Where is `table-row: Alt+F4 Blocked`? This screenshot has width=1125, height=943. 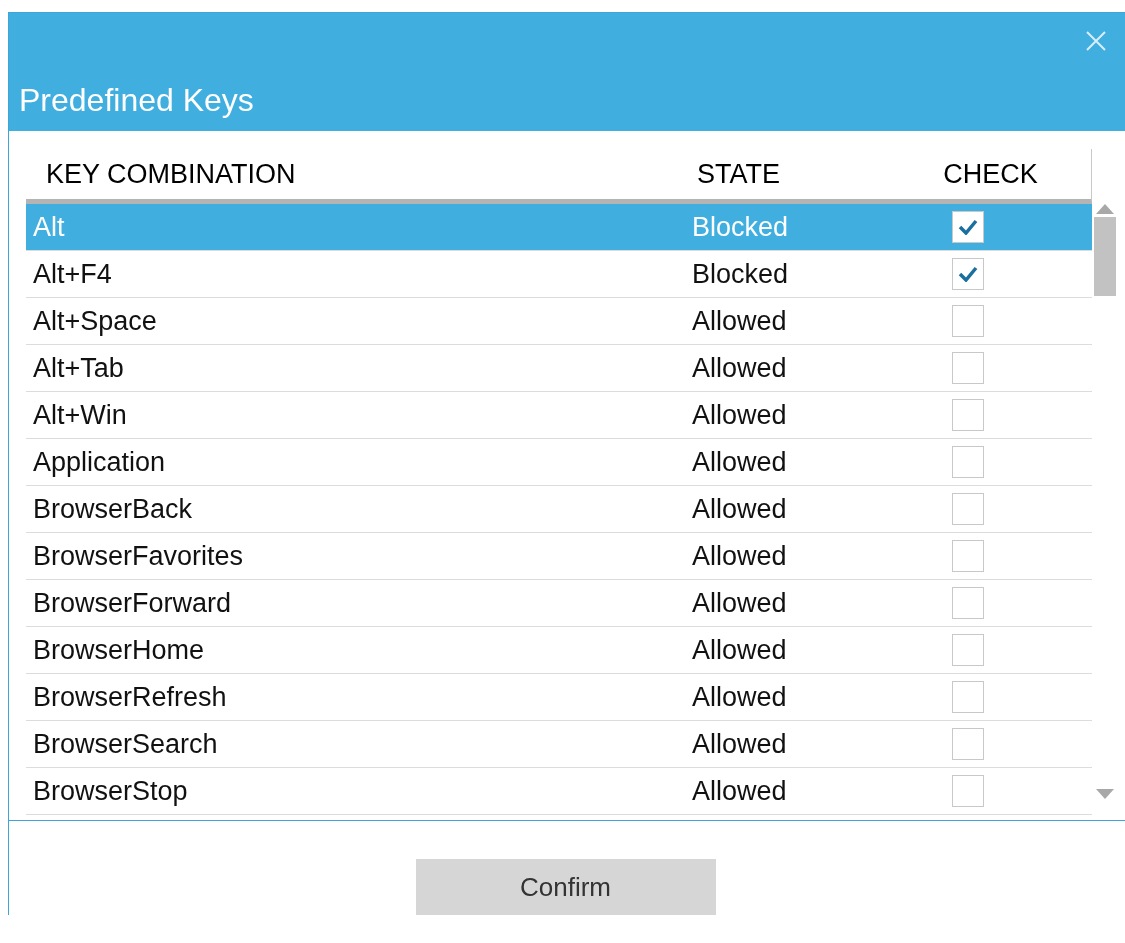 table-row: Alt+F4 Blocked is located at coordinates (559, 274).